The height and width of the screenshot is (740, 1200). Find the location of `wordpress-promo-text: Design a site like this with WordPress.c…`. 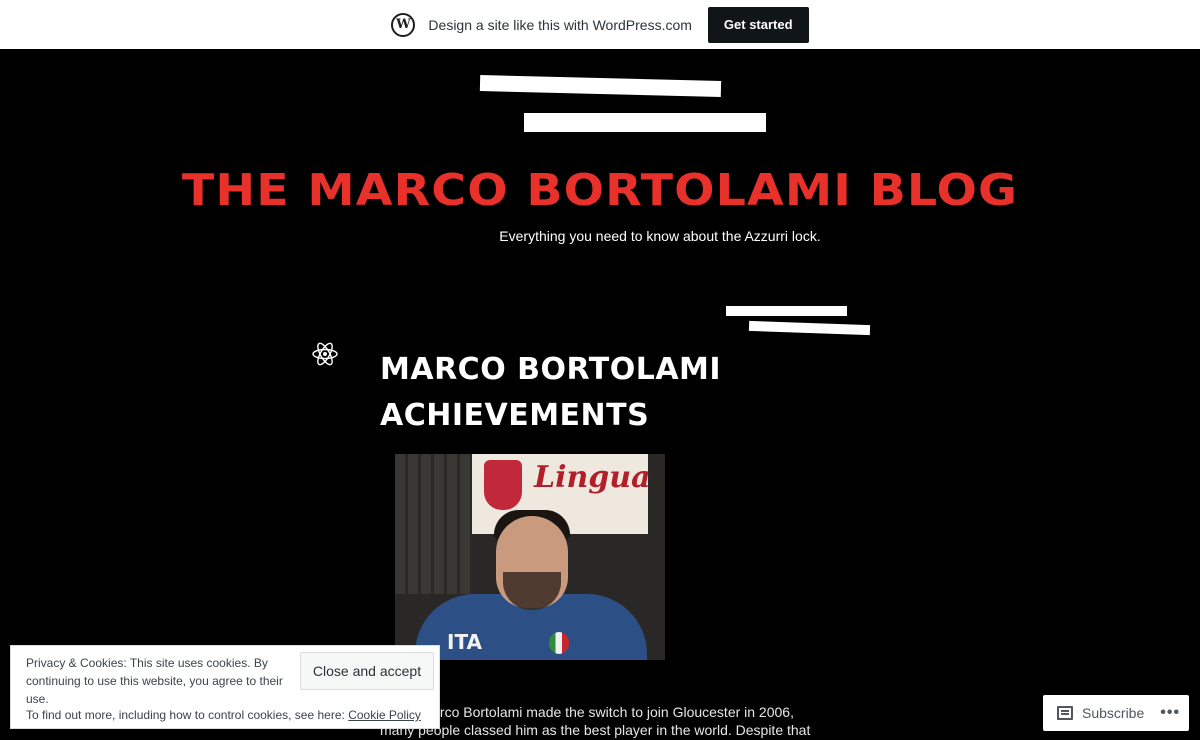

wordpress-promo-text: Design a site like this with WordPress.c… is located at coordinates (560, 25).